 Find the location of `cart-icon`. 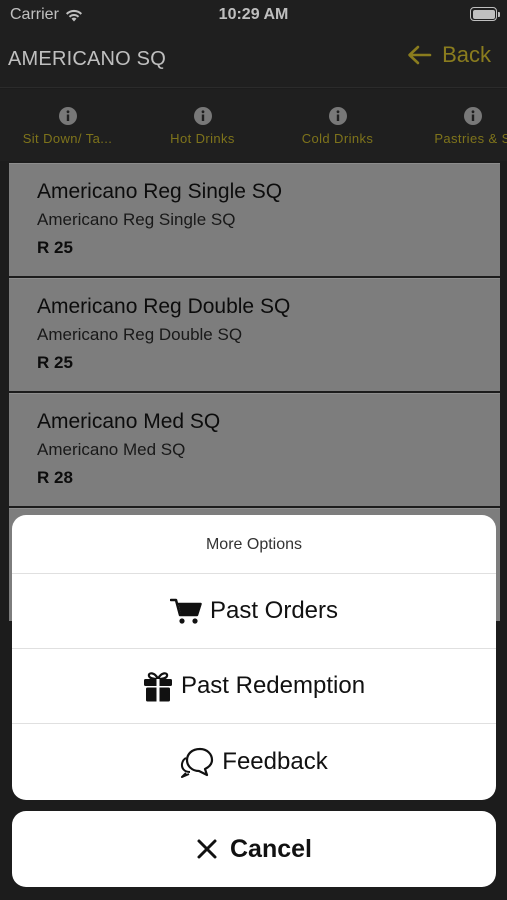

cart-icon is located at coordinates (185, 611).